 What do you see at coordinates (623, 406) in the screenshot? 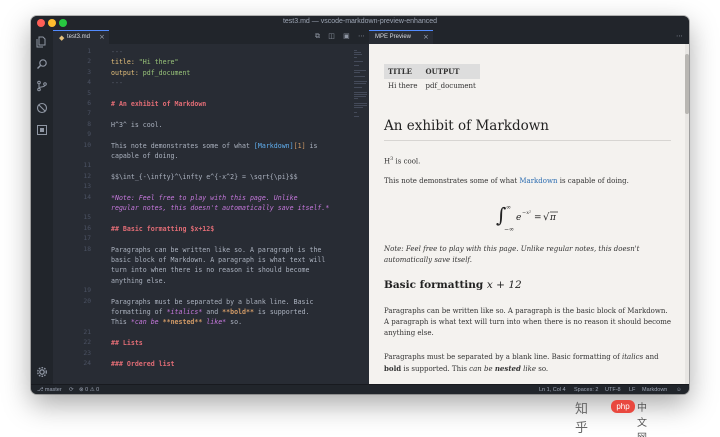
I see `php-logo: php` at bounding box center [623, 406].